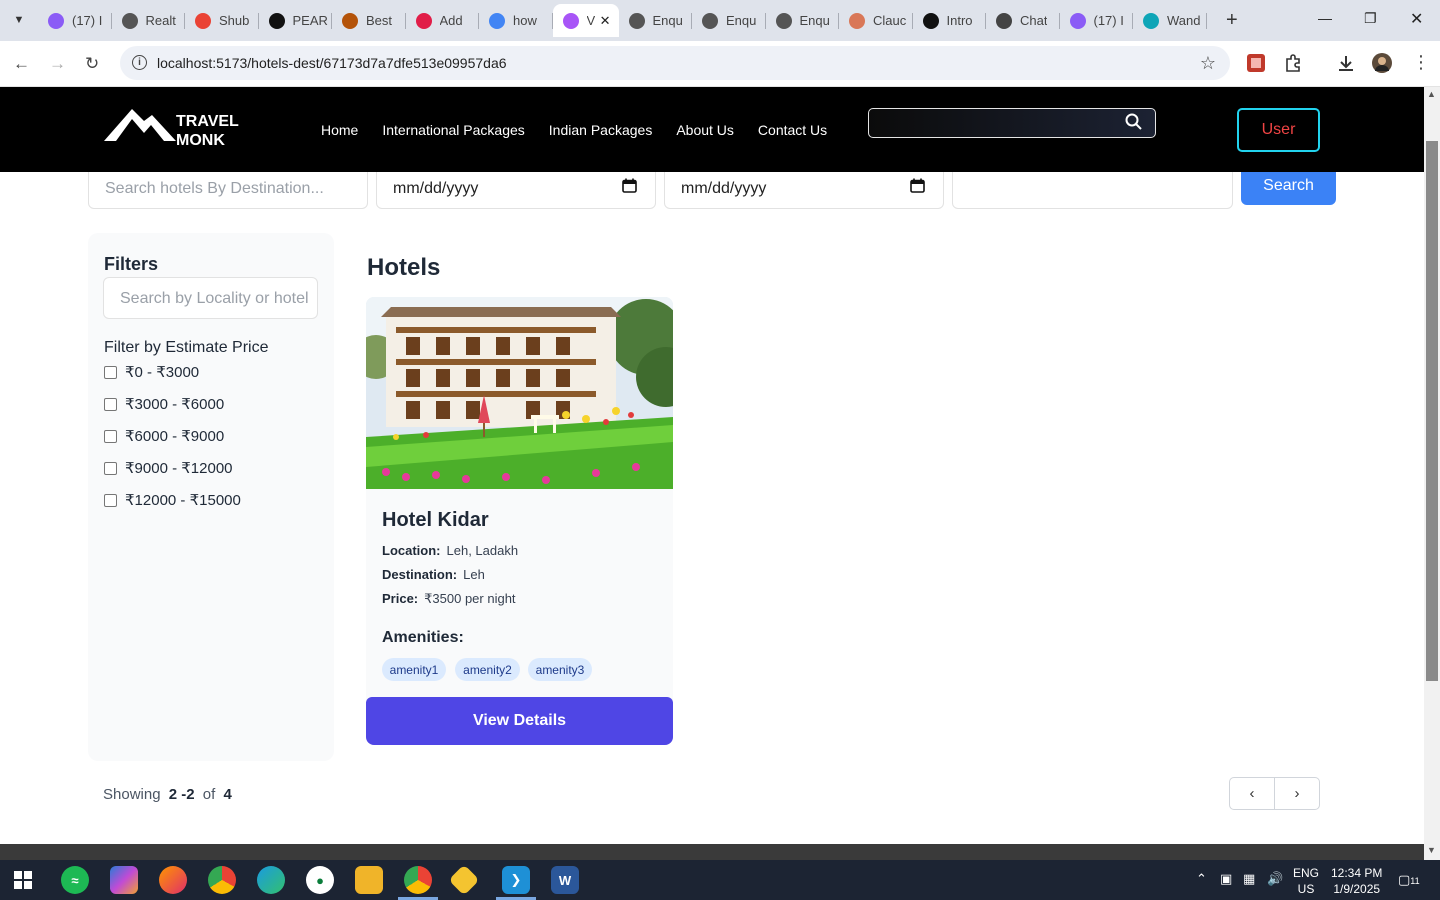 The height and width of the screenshot is (900, 1440). What do you see at coordinates (516, 20) in the screenshot?
I see `browser-tab: how` at bounding box center [516, 20].